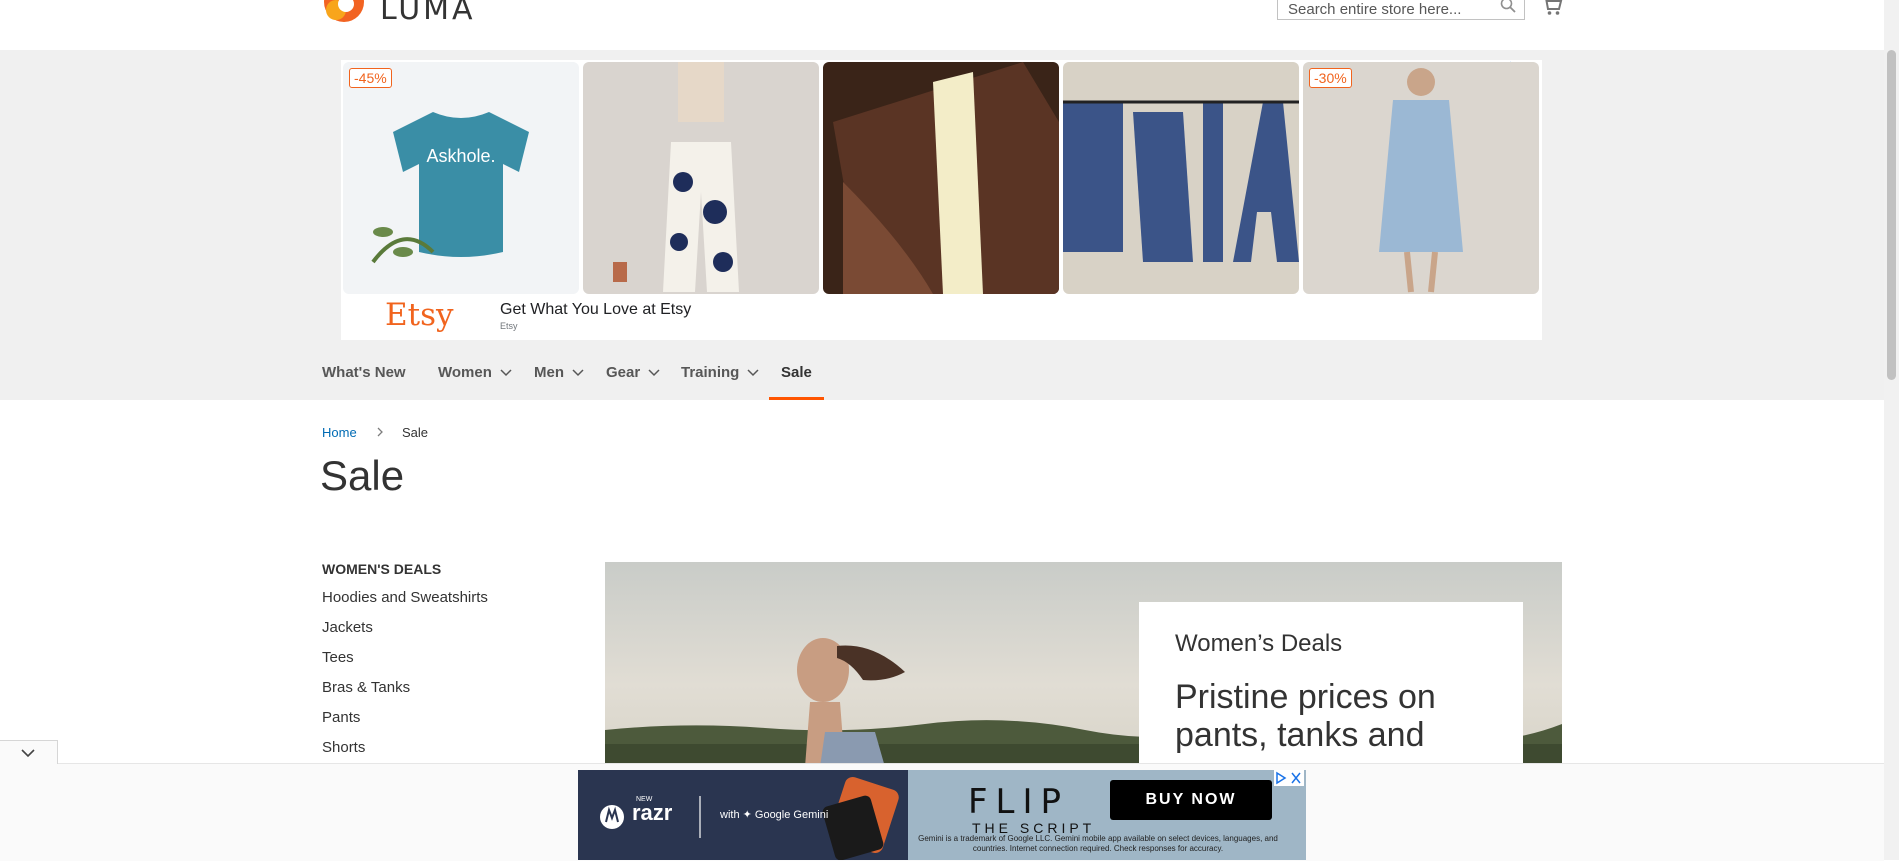 This screenshot has width=1899, height=861. Describe the element at coordinates (623, 372) in the screenshot. I see `nav-label: Gear` at that location.